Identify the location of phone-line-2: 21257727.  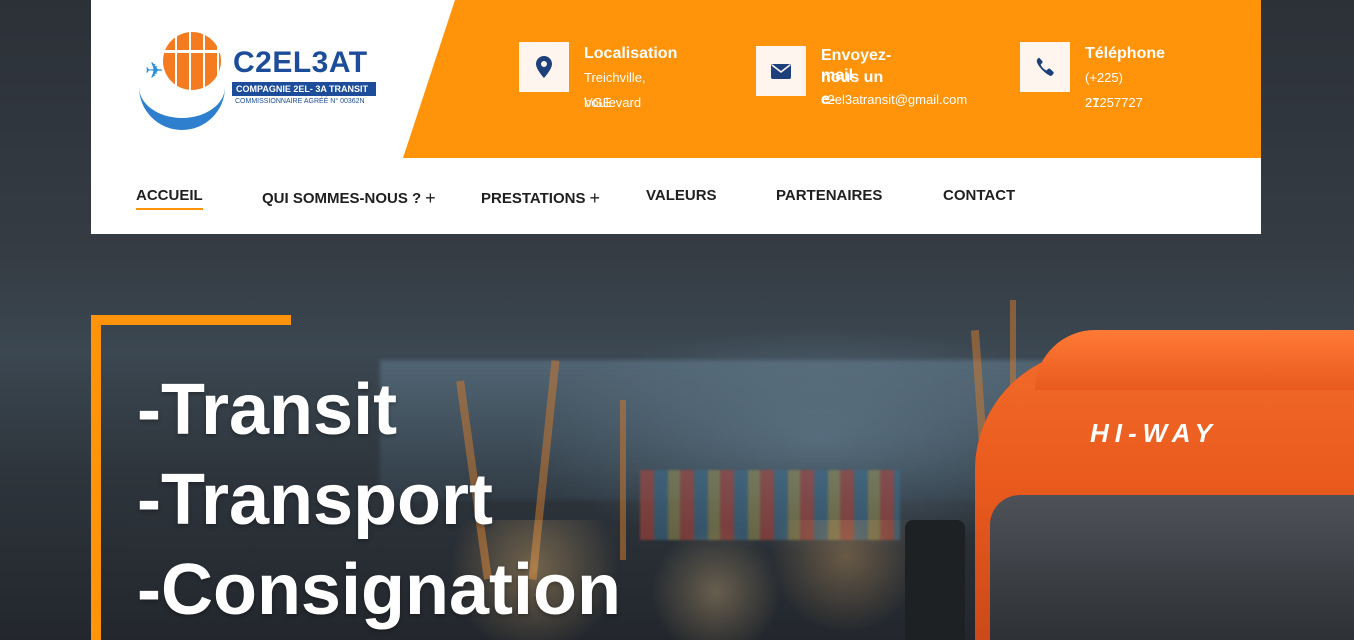
(1114, 102).